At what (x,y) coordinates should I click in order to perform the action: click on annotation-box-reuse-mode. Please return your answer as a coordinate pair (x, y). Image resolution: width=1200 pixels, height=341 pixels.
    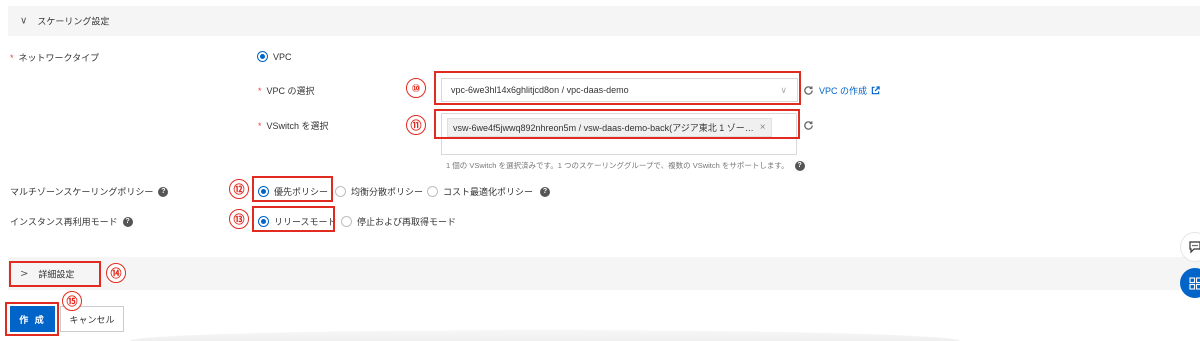
    Looking at the image, I should click on (293, 219).